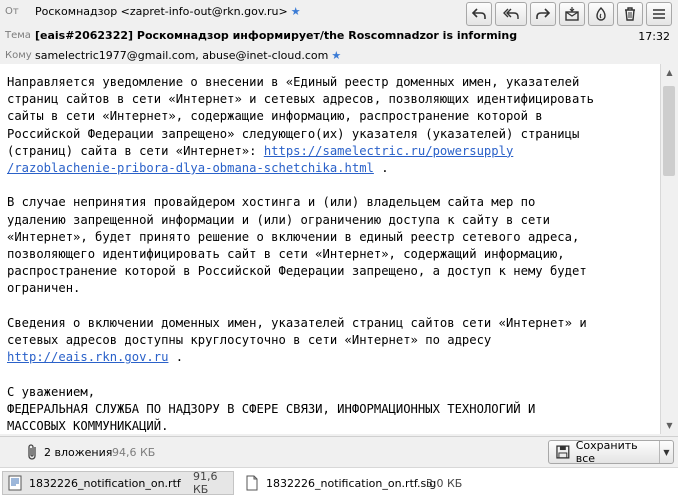 Image resolution: width=678 pixels, height=498 pixels. Describe the element at coordinates (176, 357) in the screenshot. I see `paragraph-registry-end: .` at that location.